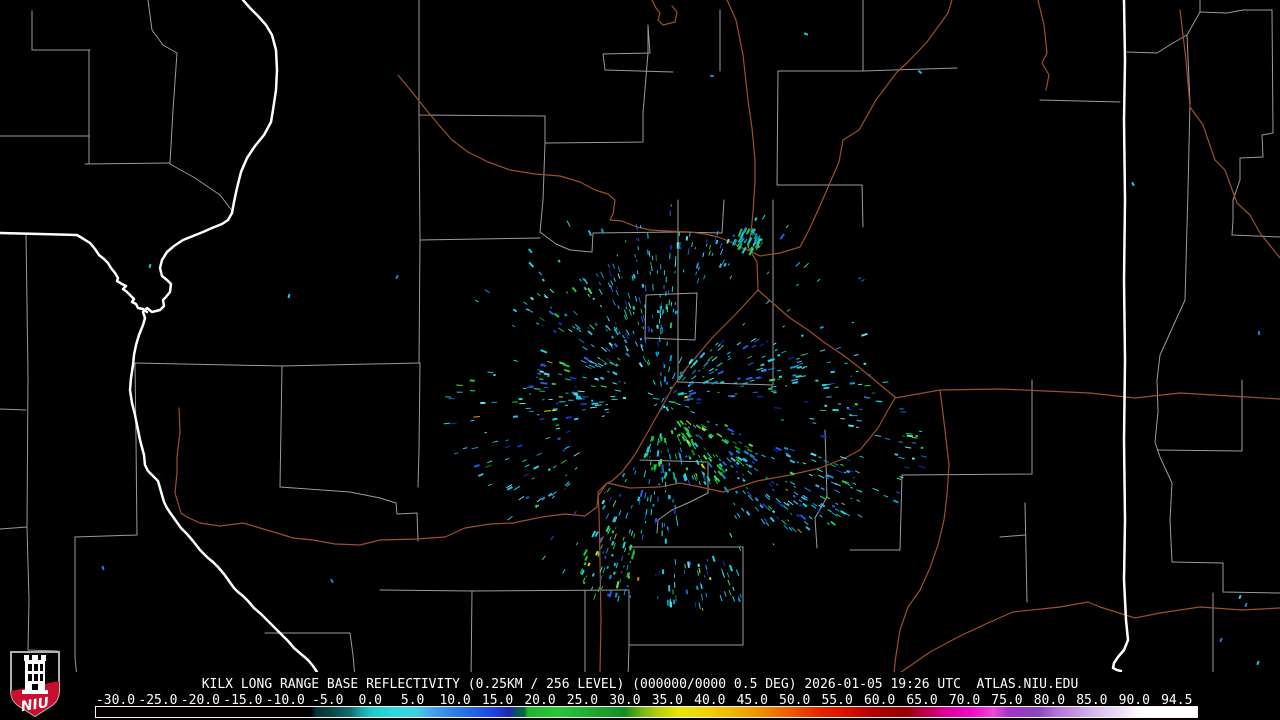 The image size is (1280, 720). What do you see at coordinates (646, 712) in the screenshot?
I see `reflectivity-colorbar` at bounding box center [646, 712].